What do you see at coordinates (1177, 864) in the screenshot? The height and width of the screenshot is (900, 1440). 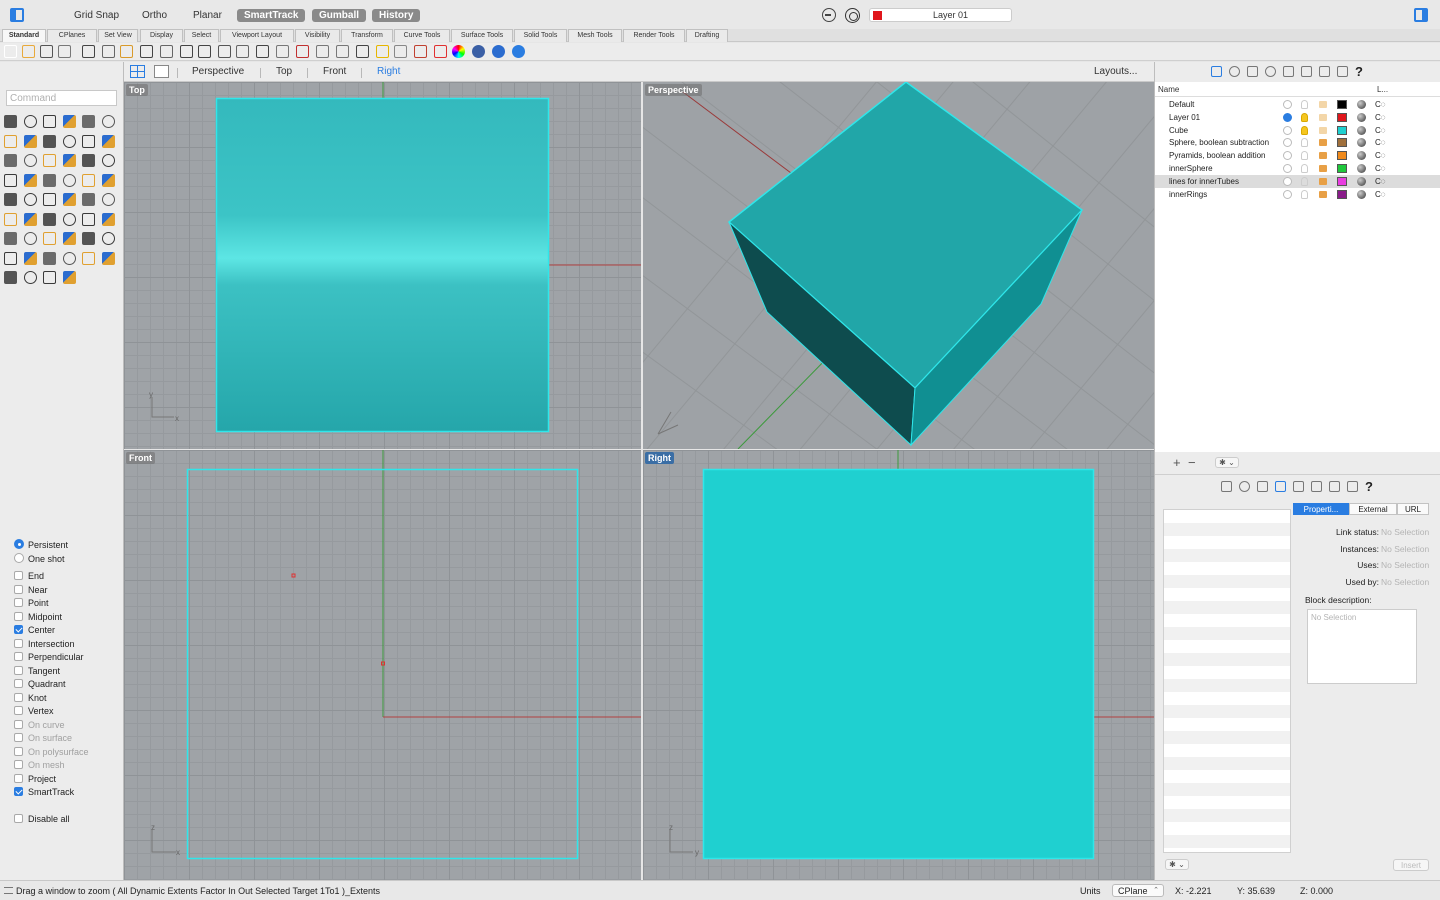 I see `gear-icon: ✱ ⌄` at bounding box center [1177, 864].